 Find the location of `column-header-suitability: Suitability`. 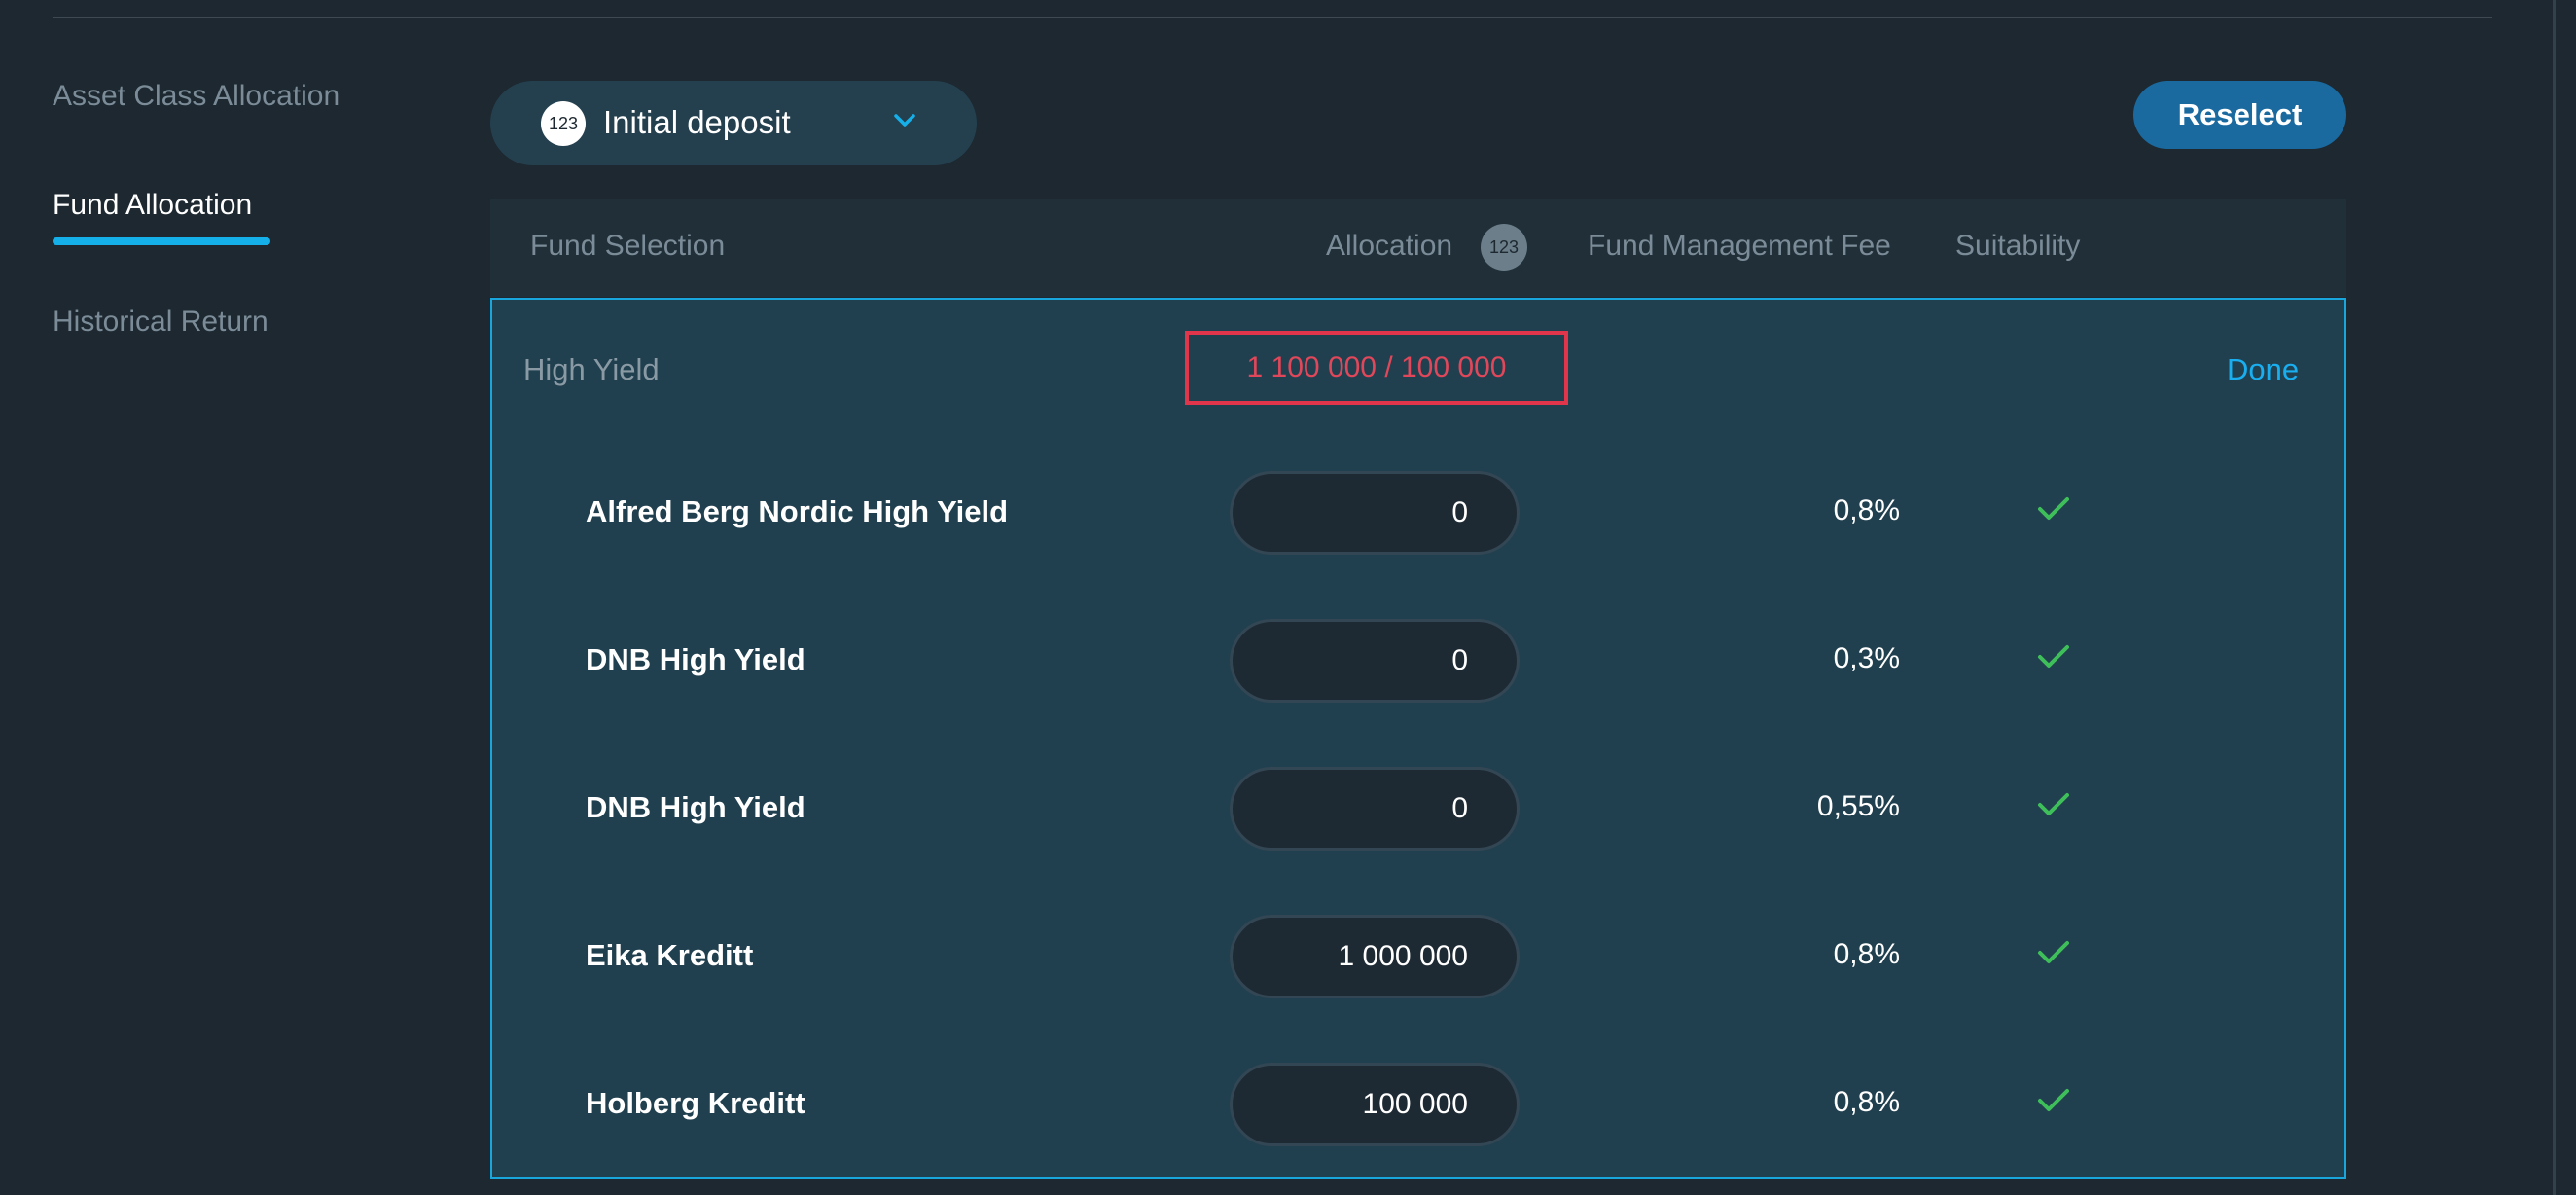

column-header-suitability: Suitability is located at coordinates (2018, 246).